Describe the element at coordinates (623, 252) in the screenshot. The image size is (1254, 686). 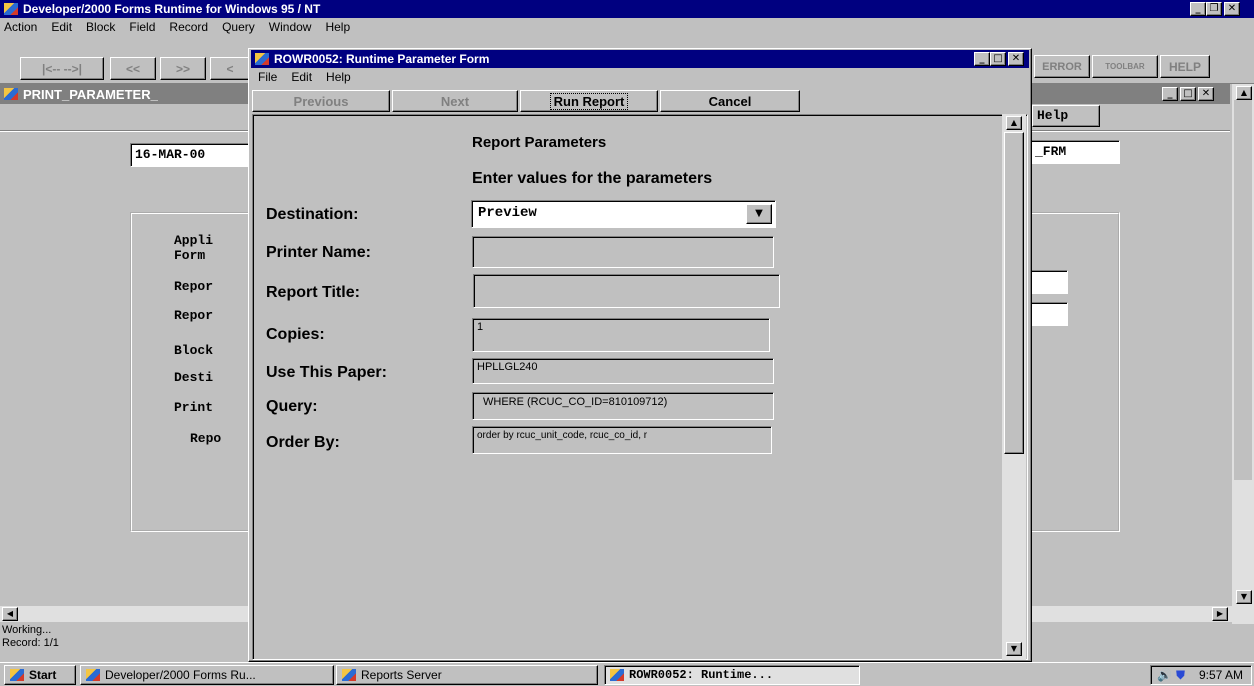
I see `printer-name-field` at that location.